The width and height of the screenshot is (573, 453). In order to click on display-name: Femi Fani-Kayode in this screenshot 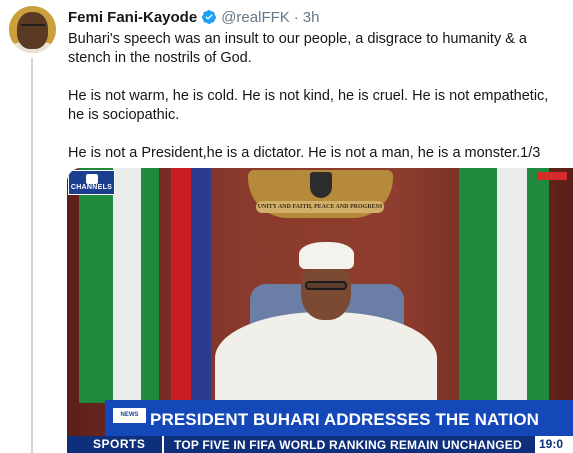, I will do `click(132, 17)`.